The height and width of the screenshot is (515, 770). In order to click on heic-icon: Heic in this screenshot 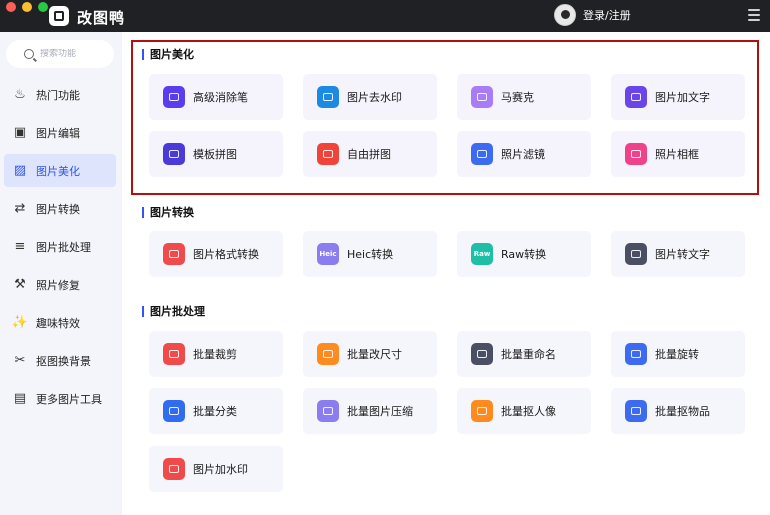, I will do `click(328, 254)`.